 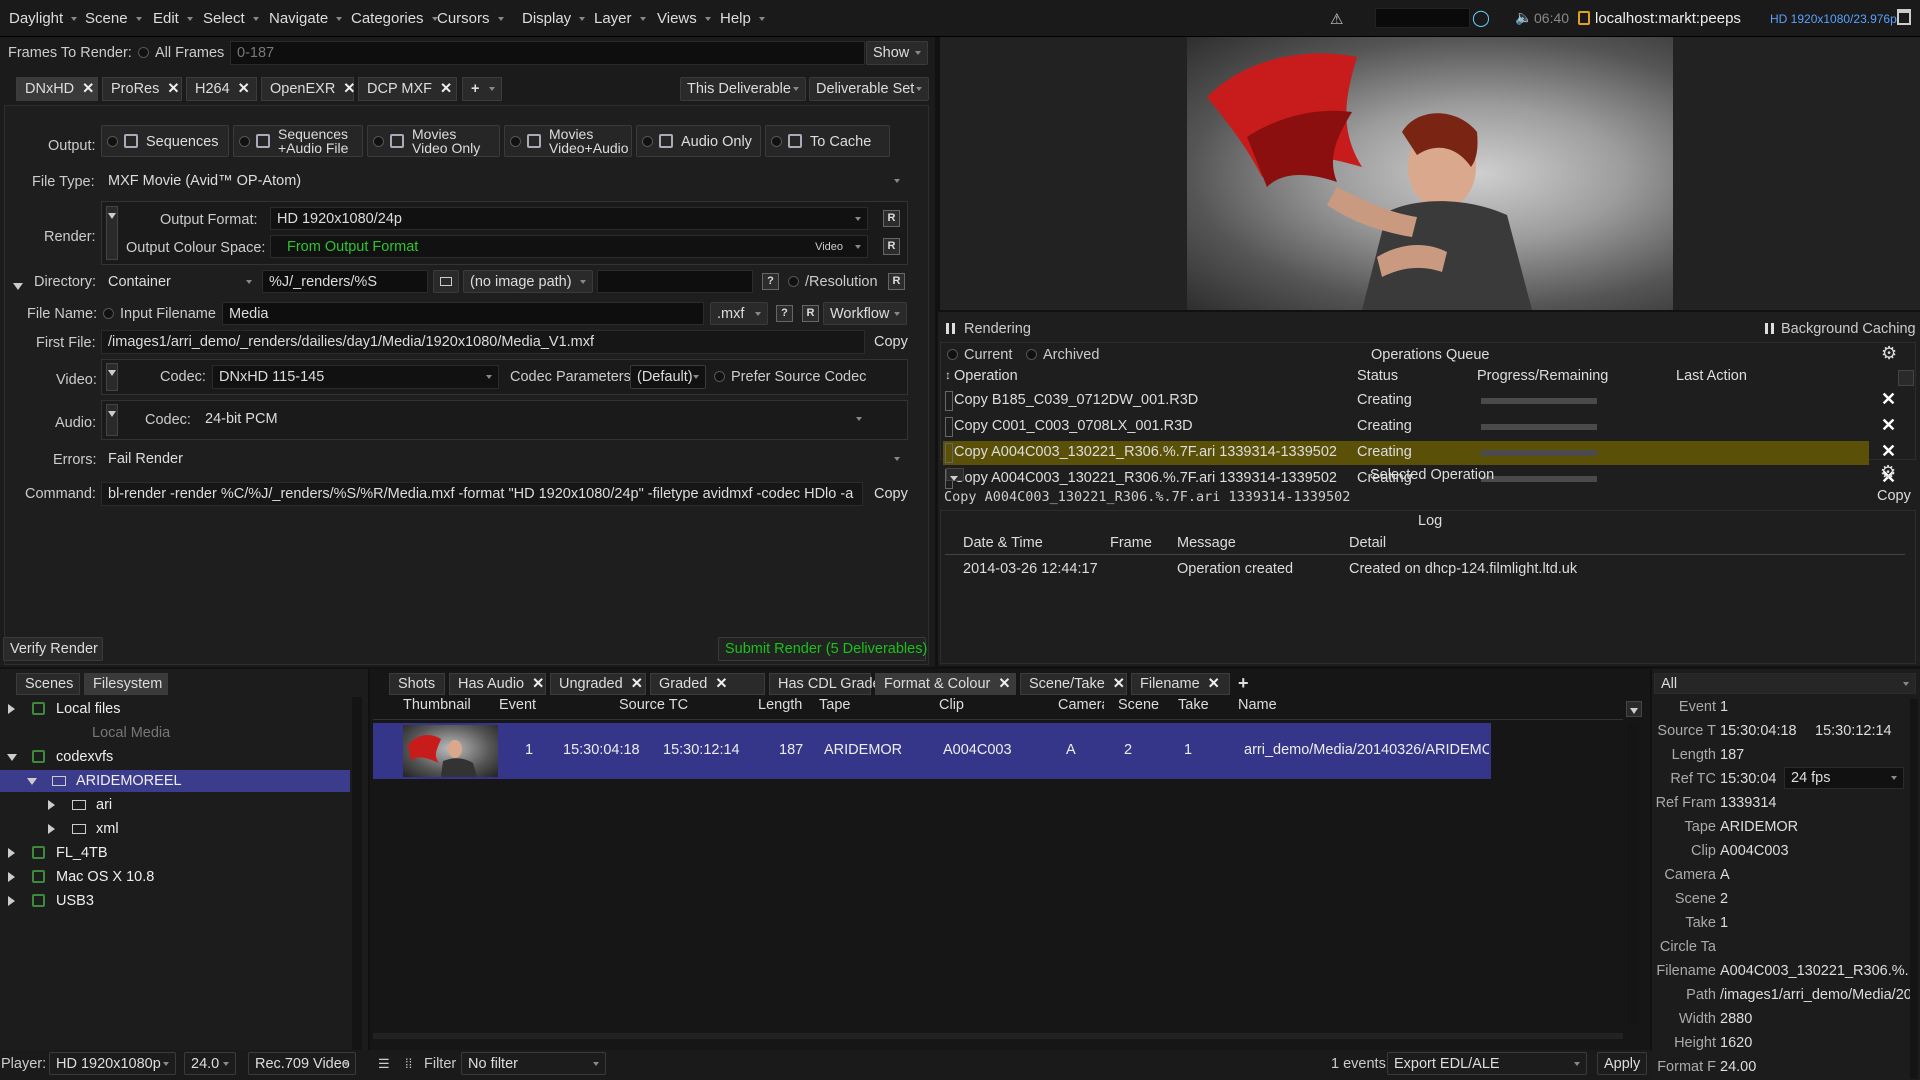 What do you see at coordinates (784, 313) in the screenshot?
I see `filename-help-button: ?` at bounding box center [784, 313].